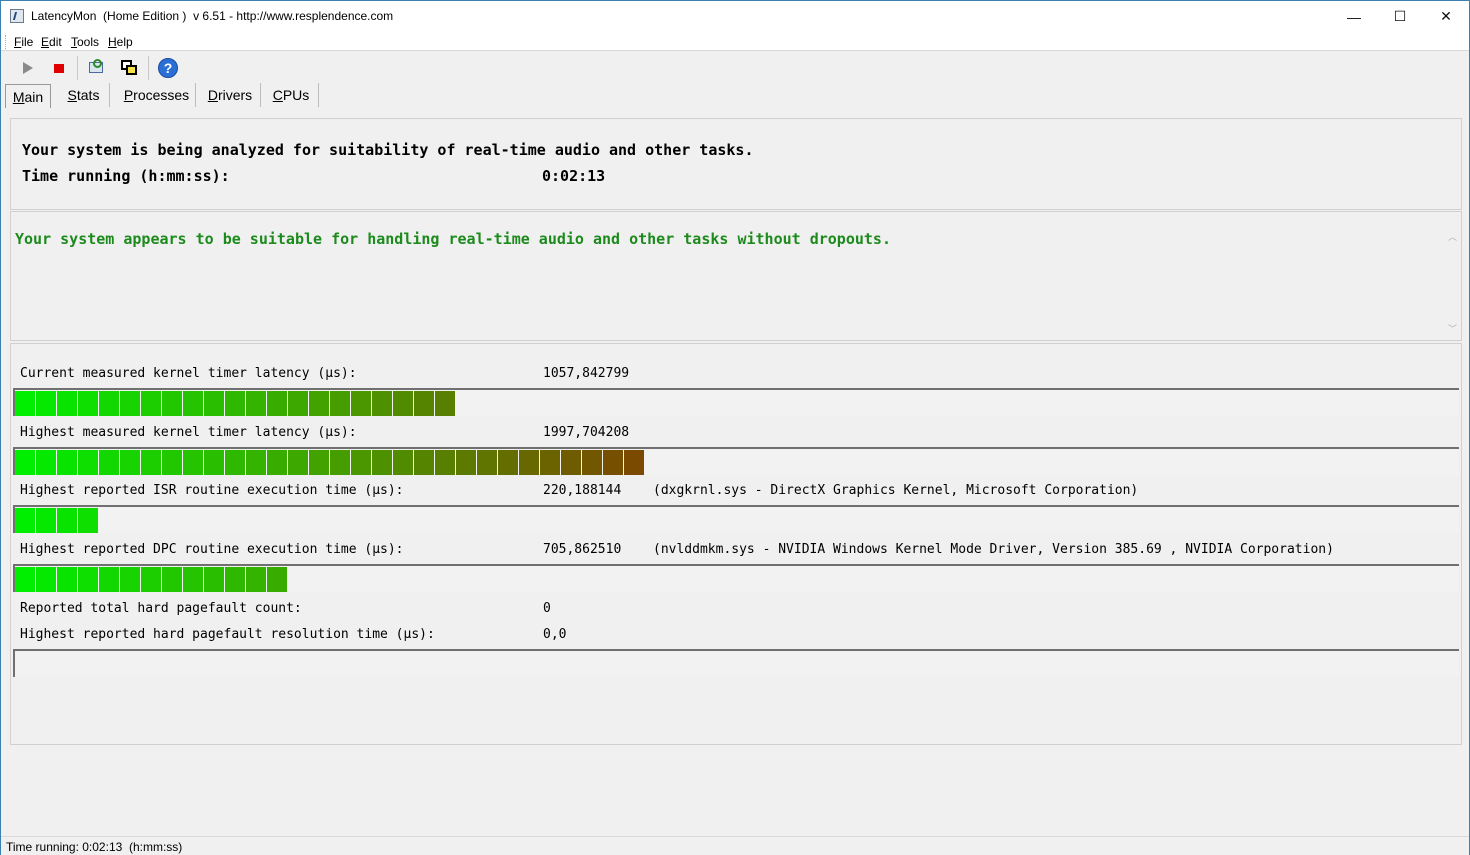  What do you see at coordinates (735, 95) in the screenshot?
I see `tab-strip: Main Stats Processes Drivers CPUs` at bounding box center [735, 95].